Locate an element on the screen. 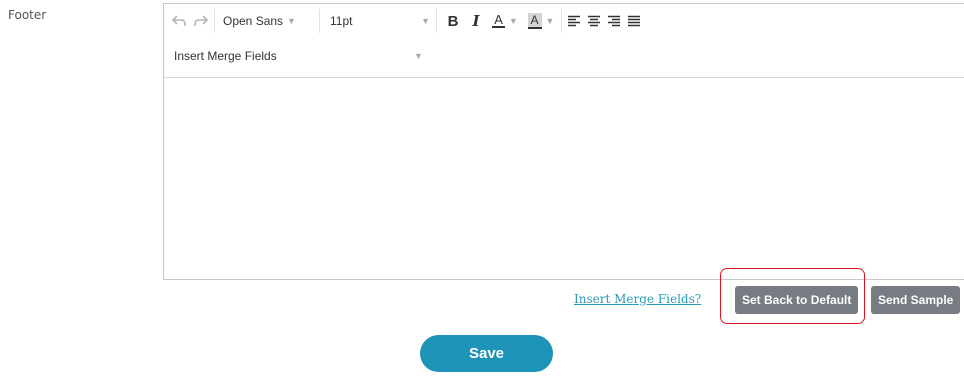 This screenshot has height=376, width=964. align-center-icon is located at coordinates (594, 21).